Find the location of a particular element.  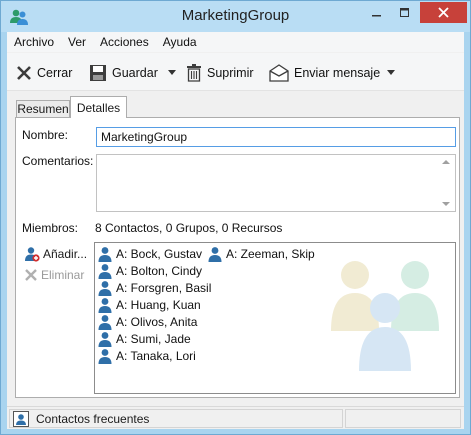

member-name: A: Olivos, Anita is located at coordinates (157, 322).